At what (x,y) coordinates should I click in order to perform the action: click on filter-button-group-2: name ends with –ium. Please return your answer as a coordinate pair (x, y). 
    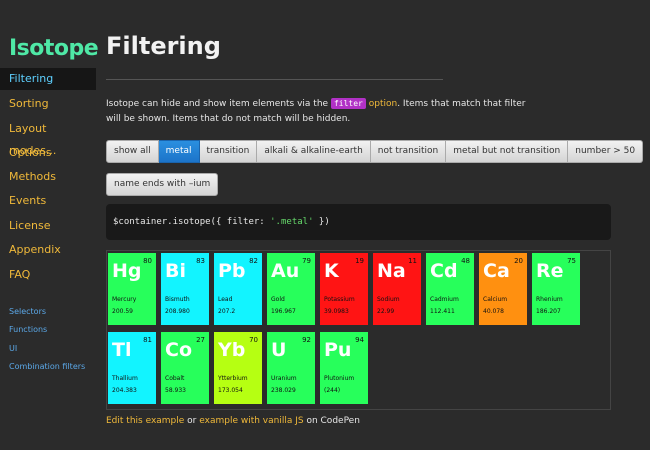
    Looking at the image, I should click on (162, 184).